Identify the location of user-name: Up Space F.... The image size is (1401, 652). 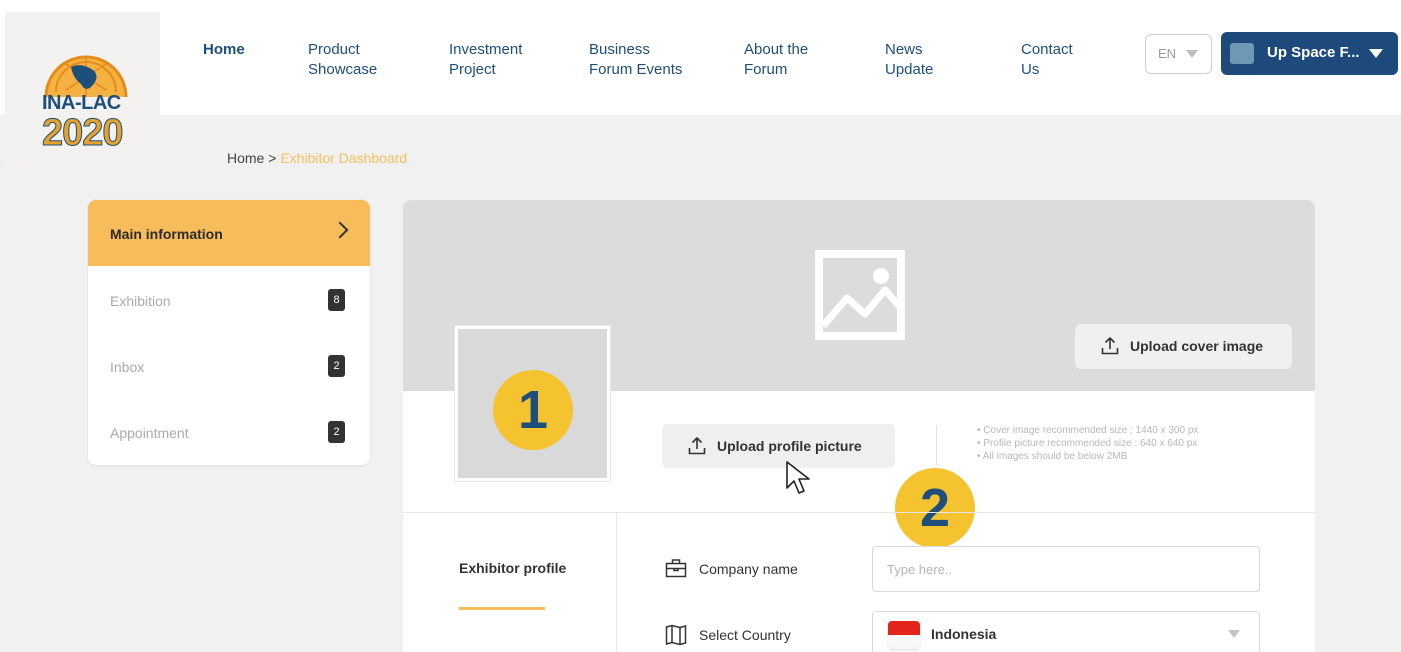
(1313, 52).